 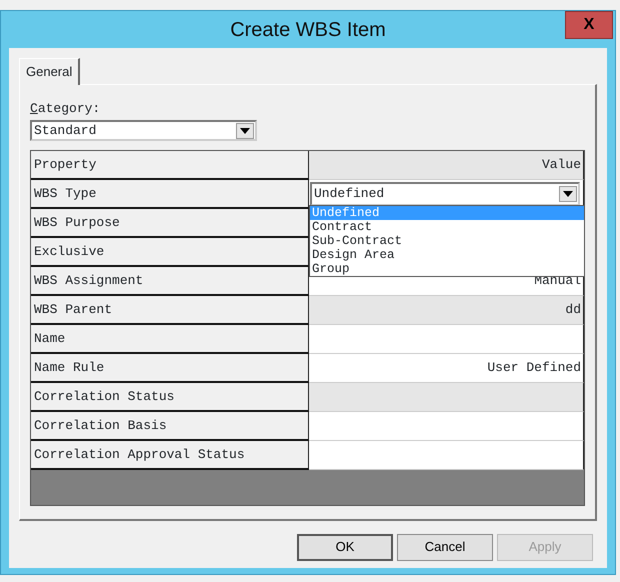 What do you see at coordinates (446, 368) in the screenshot?
I see `value-cell: User Defined` at bounding box center [446, 368].